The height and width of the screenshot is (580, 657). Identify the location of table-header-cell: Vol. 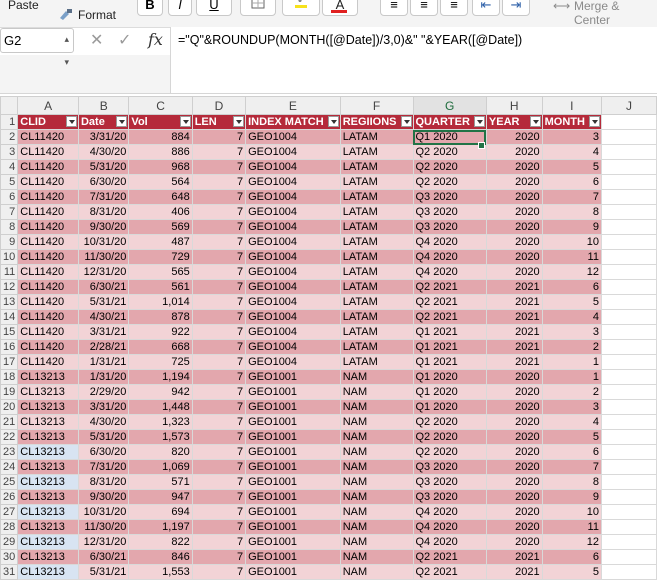
(160, 122).